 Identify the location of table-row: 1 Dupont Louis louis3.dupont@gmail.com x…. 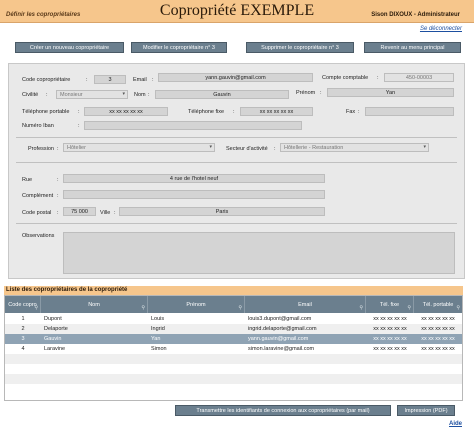
(233, 319).